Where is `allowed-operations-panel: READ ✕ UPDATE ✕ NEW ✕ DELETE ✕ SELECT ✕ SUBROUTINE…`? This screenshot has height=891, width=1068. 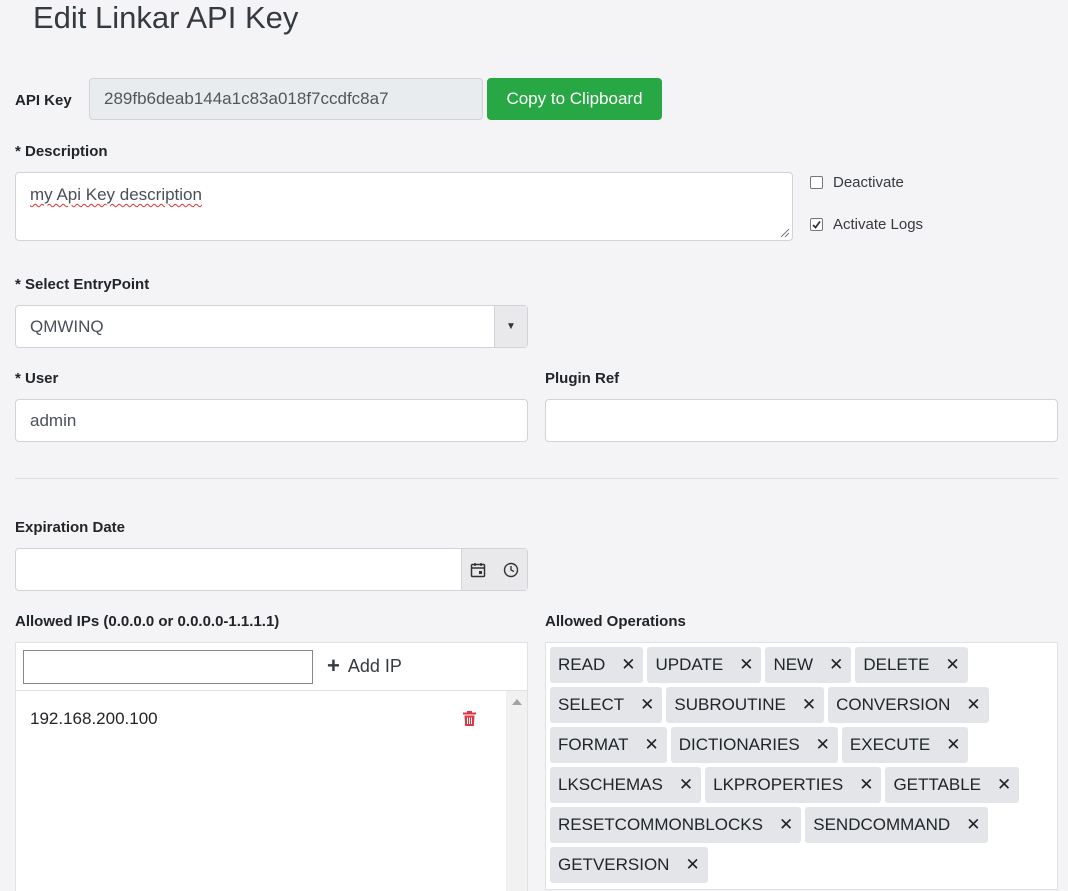
allowed-operations-panel: READ ✕ UPDATE ✕ NEW ✕ DELETE ✕ SELECT ✕ SUBROUTINE… is located at coordinates (801, 766).